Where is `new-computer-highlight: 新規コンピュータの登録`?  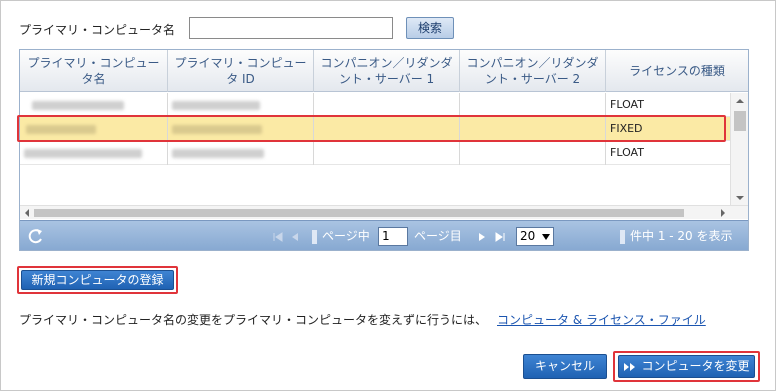 new-computer-highlight: 新規コンピュータの登録 is located at coordinates (97, 280).